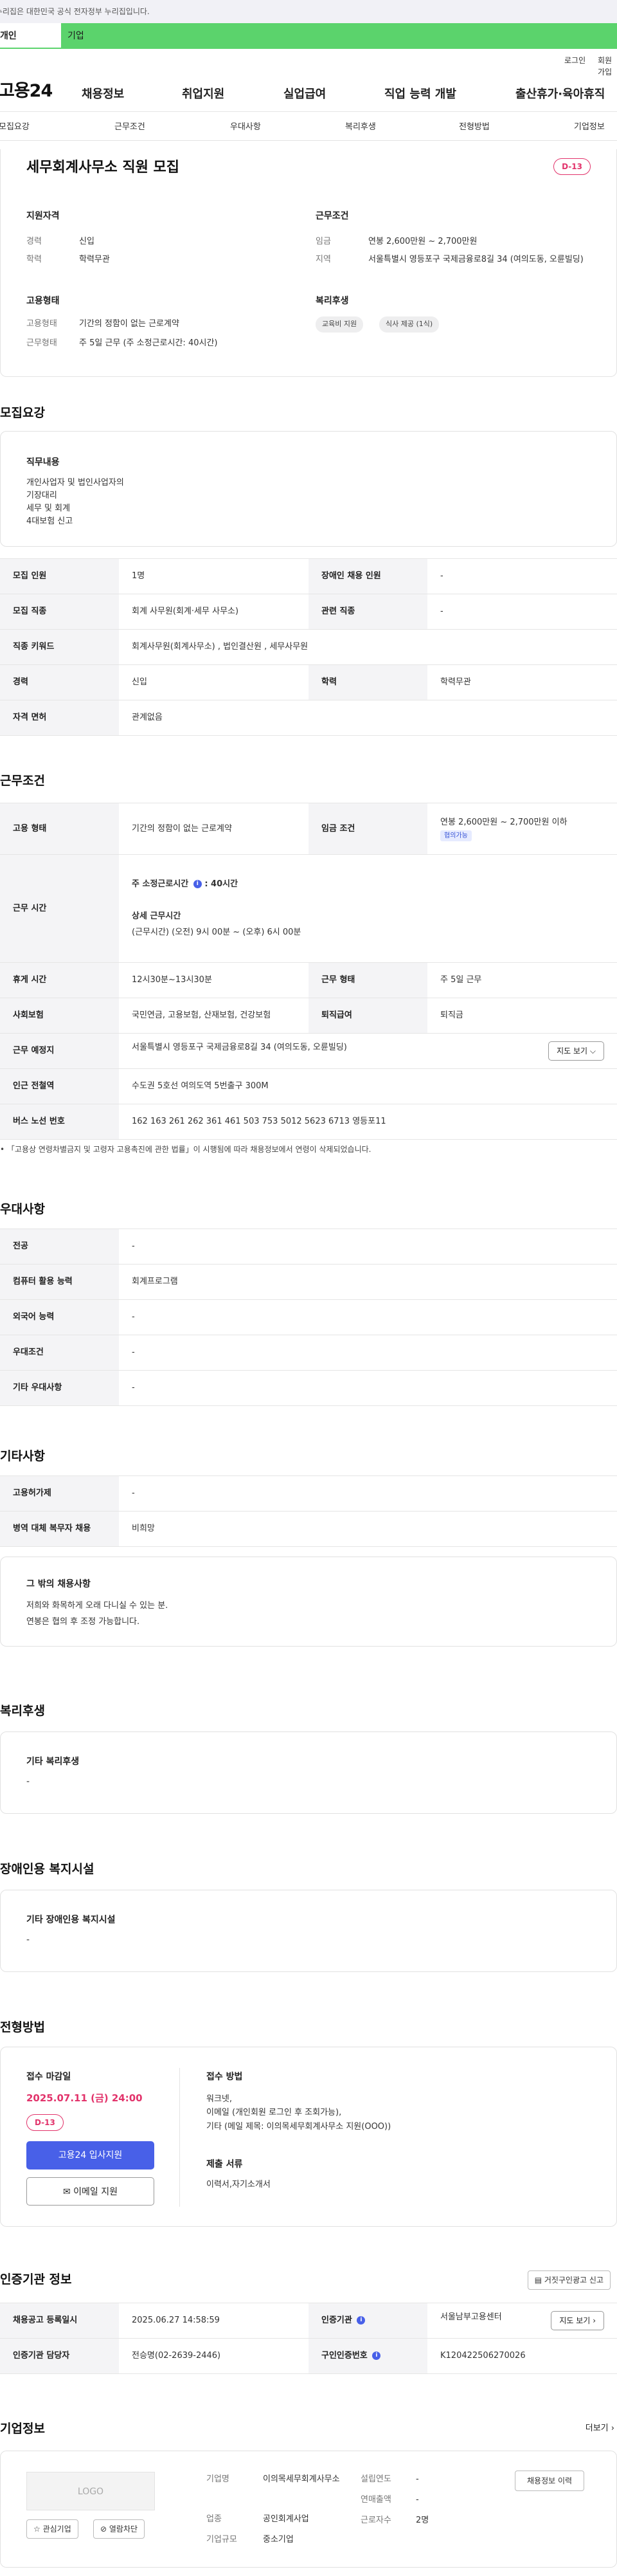 The image size is (617, 2576). I want to click on qual-value: 신입, so click(86, 242).